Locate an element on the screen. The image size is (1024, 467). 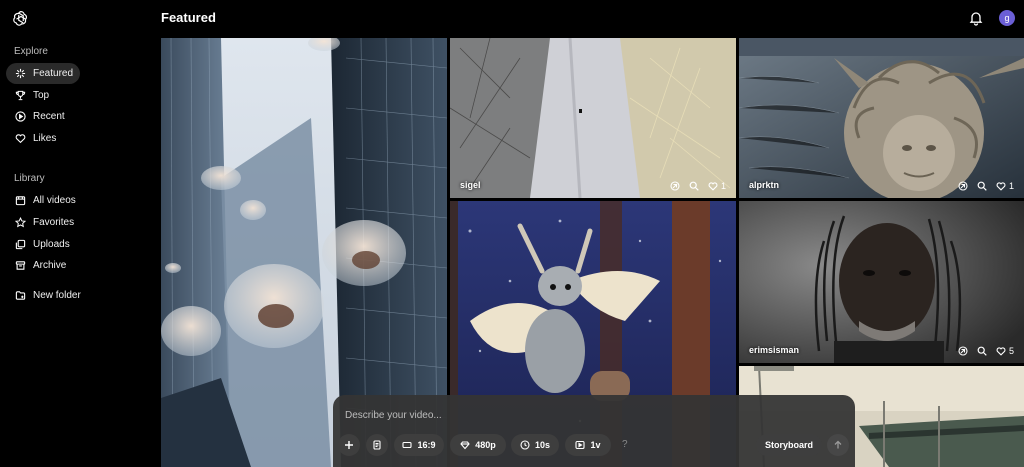
storyboard-button: Storyboard is located at coordinates (789, 445).